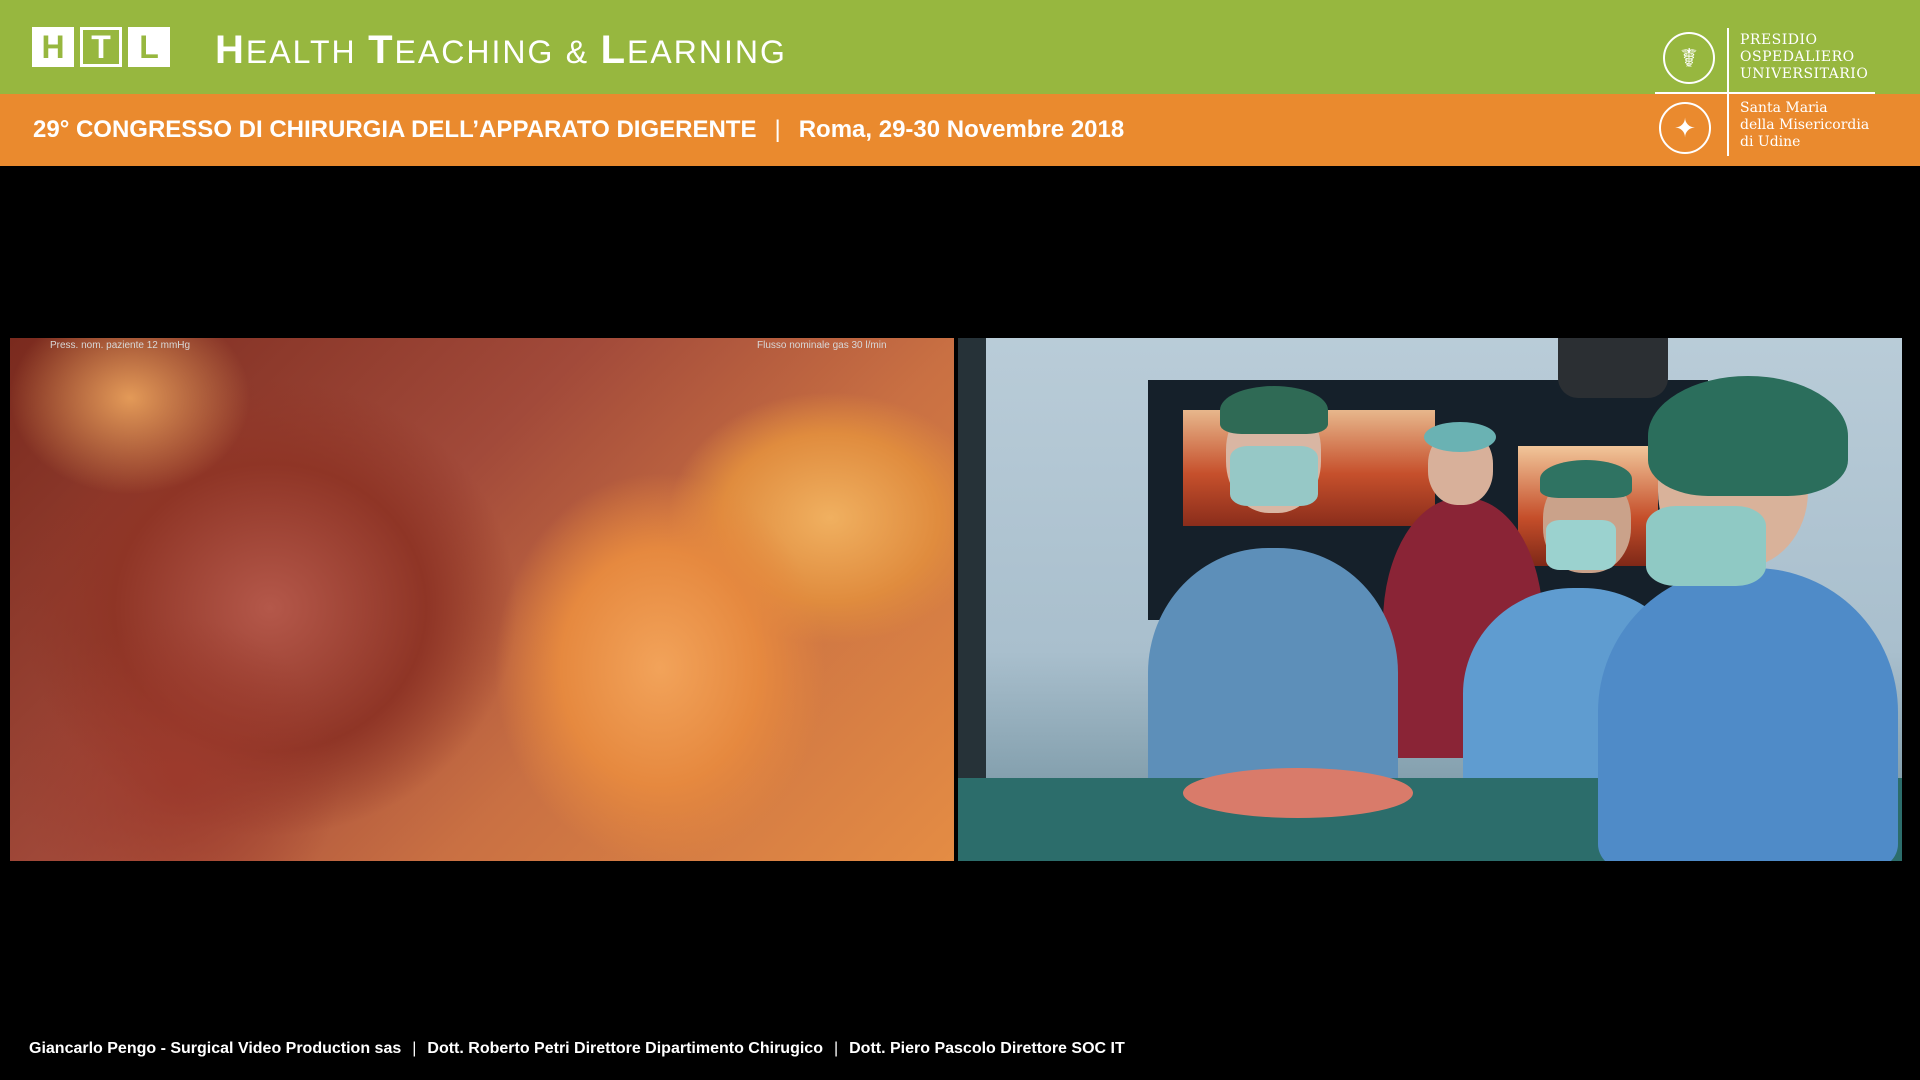  I want to click on surgeon-middle-mask, so click(1581, 545).